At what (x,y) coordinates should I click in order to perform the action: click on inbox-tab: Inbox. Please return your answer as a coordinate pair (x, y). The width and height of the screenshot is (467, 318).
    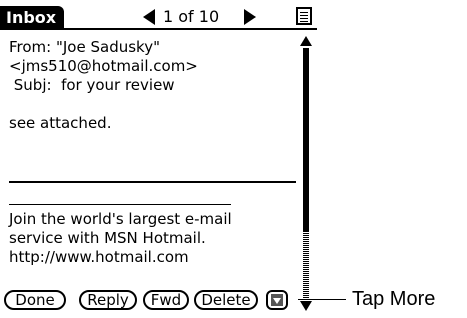
    Looking at the image, I should click on (32, 17).